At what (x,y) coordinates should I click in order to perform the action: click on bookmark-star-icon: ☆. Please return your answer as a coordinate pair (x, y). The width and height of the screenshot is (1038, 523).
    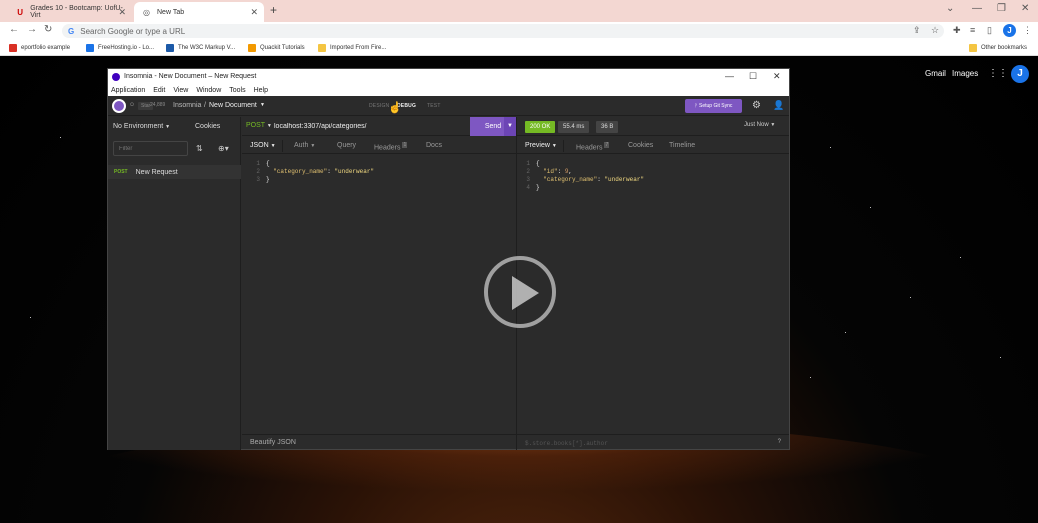
    Looking at the image, I should click on (935, 30).